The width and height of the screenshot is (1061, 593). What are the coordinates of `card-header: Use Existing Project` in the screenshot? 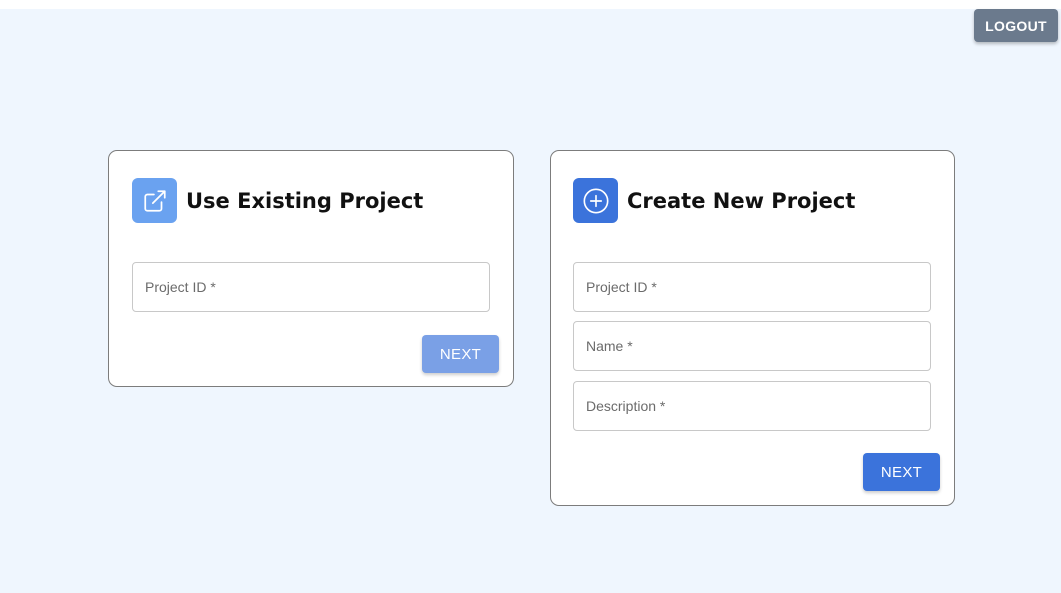 It's located at (277, 200).